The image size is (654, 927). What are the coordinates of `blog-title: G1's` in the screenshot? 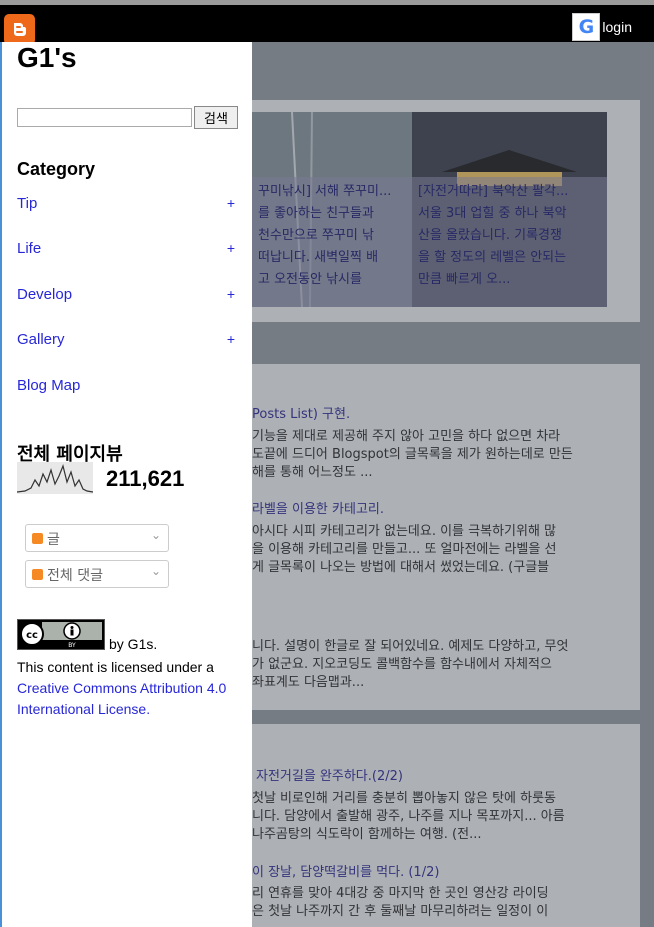 It's located at (47, 58).